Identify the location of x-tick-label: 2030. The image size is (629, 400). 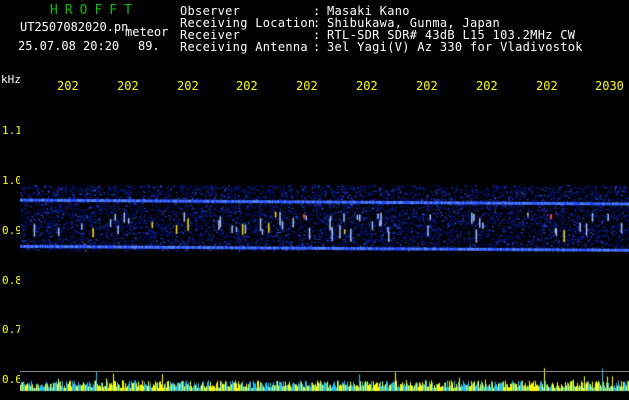
(609, 86).